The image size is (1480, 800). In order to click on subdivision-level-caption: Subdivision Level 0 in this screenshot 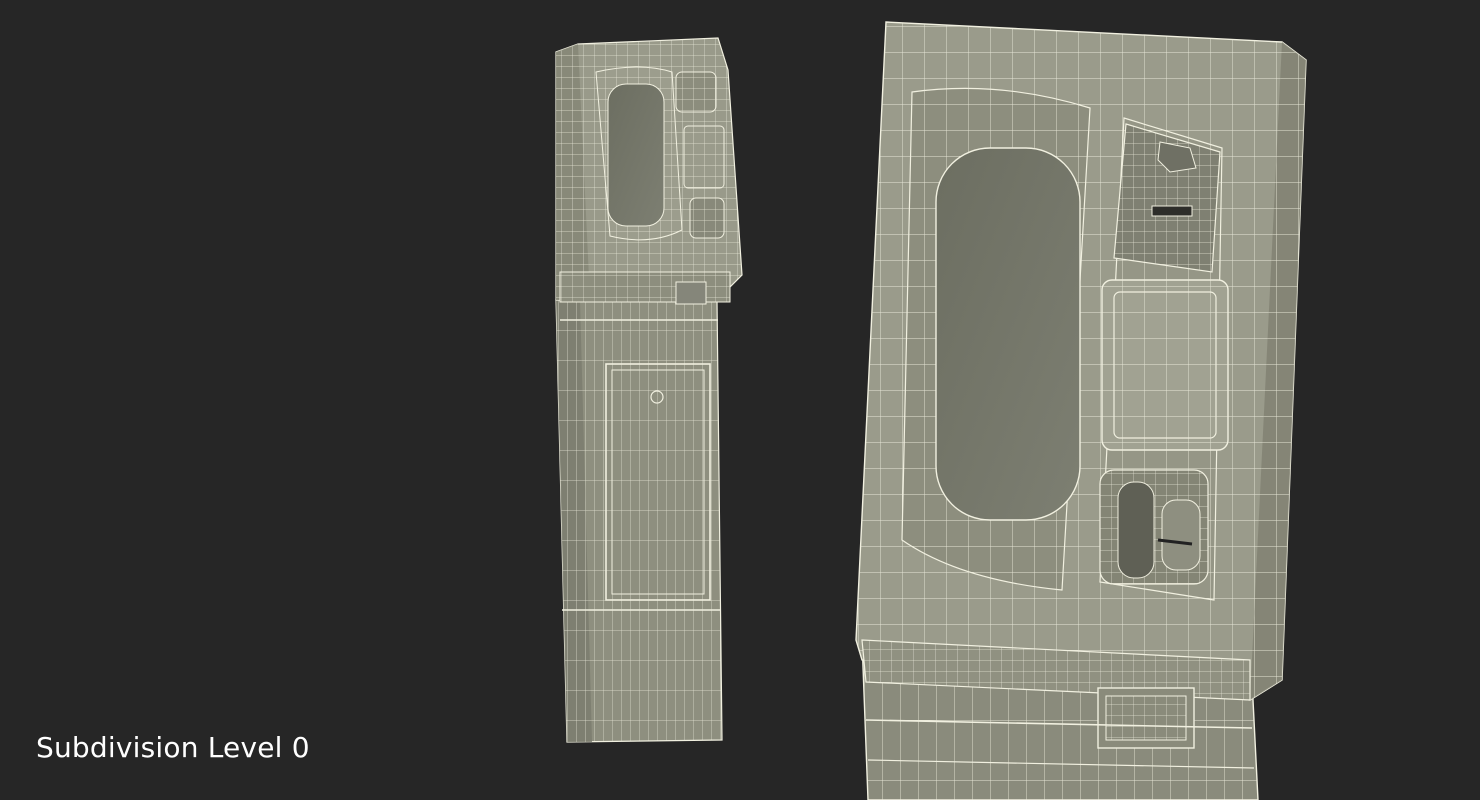, I will do `click(173, 747)`.